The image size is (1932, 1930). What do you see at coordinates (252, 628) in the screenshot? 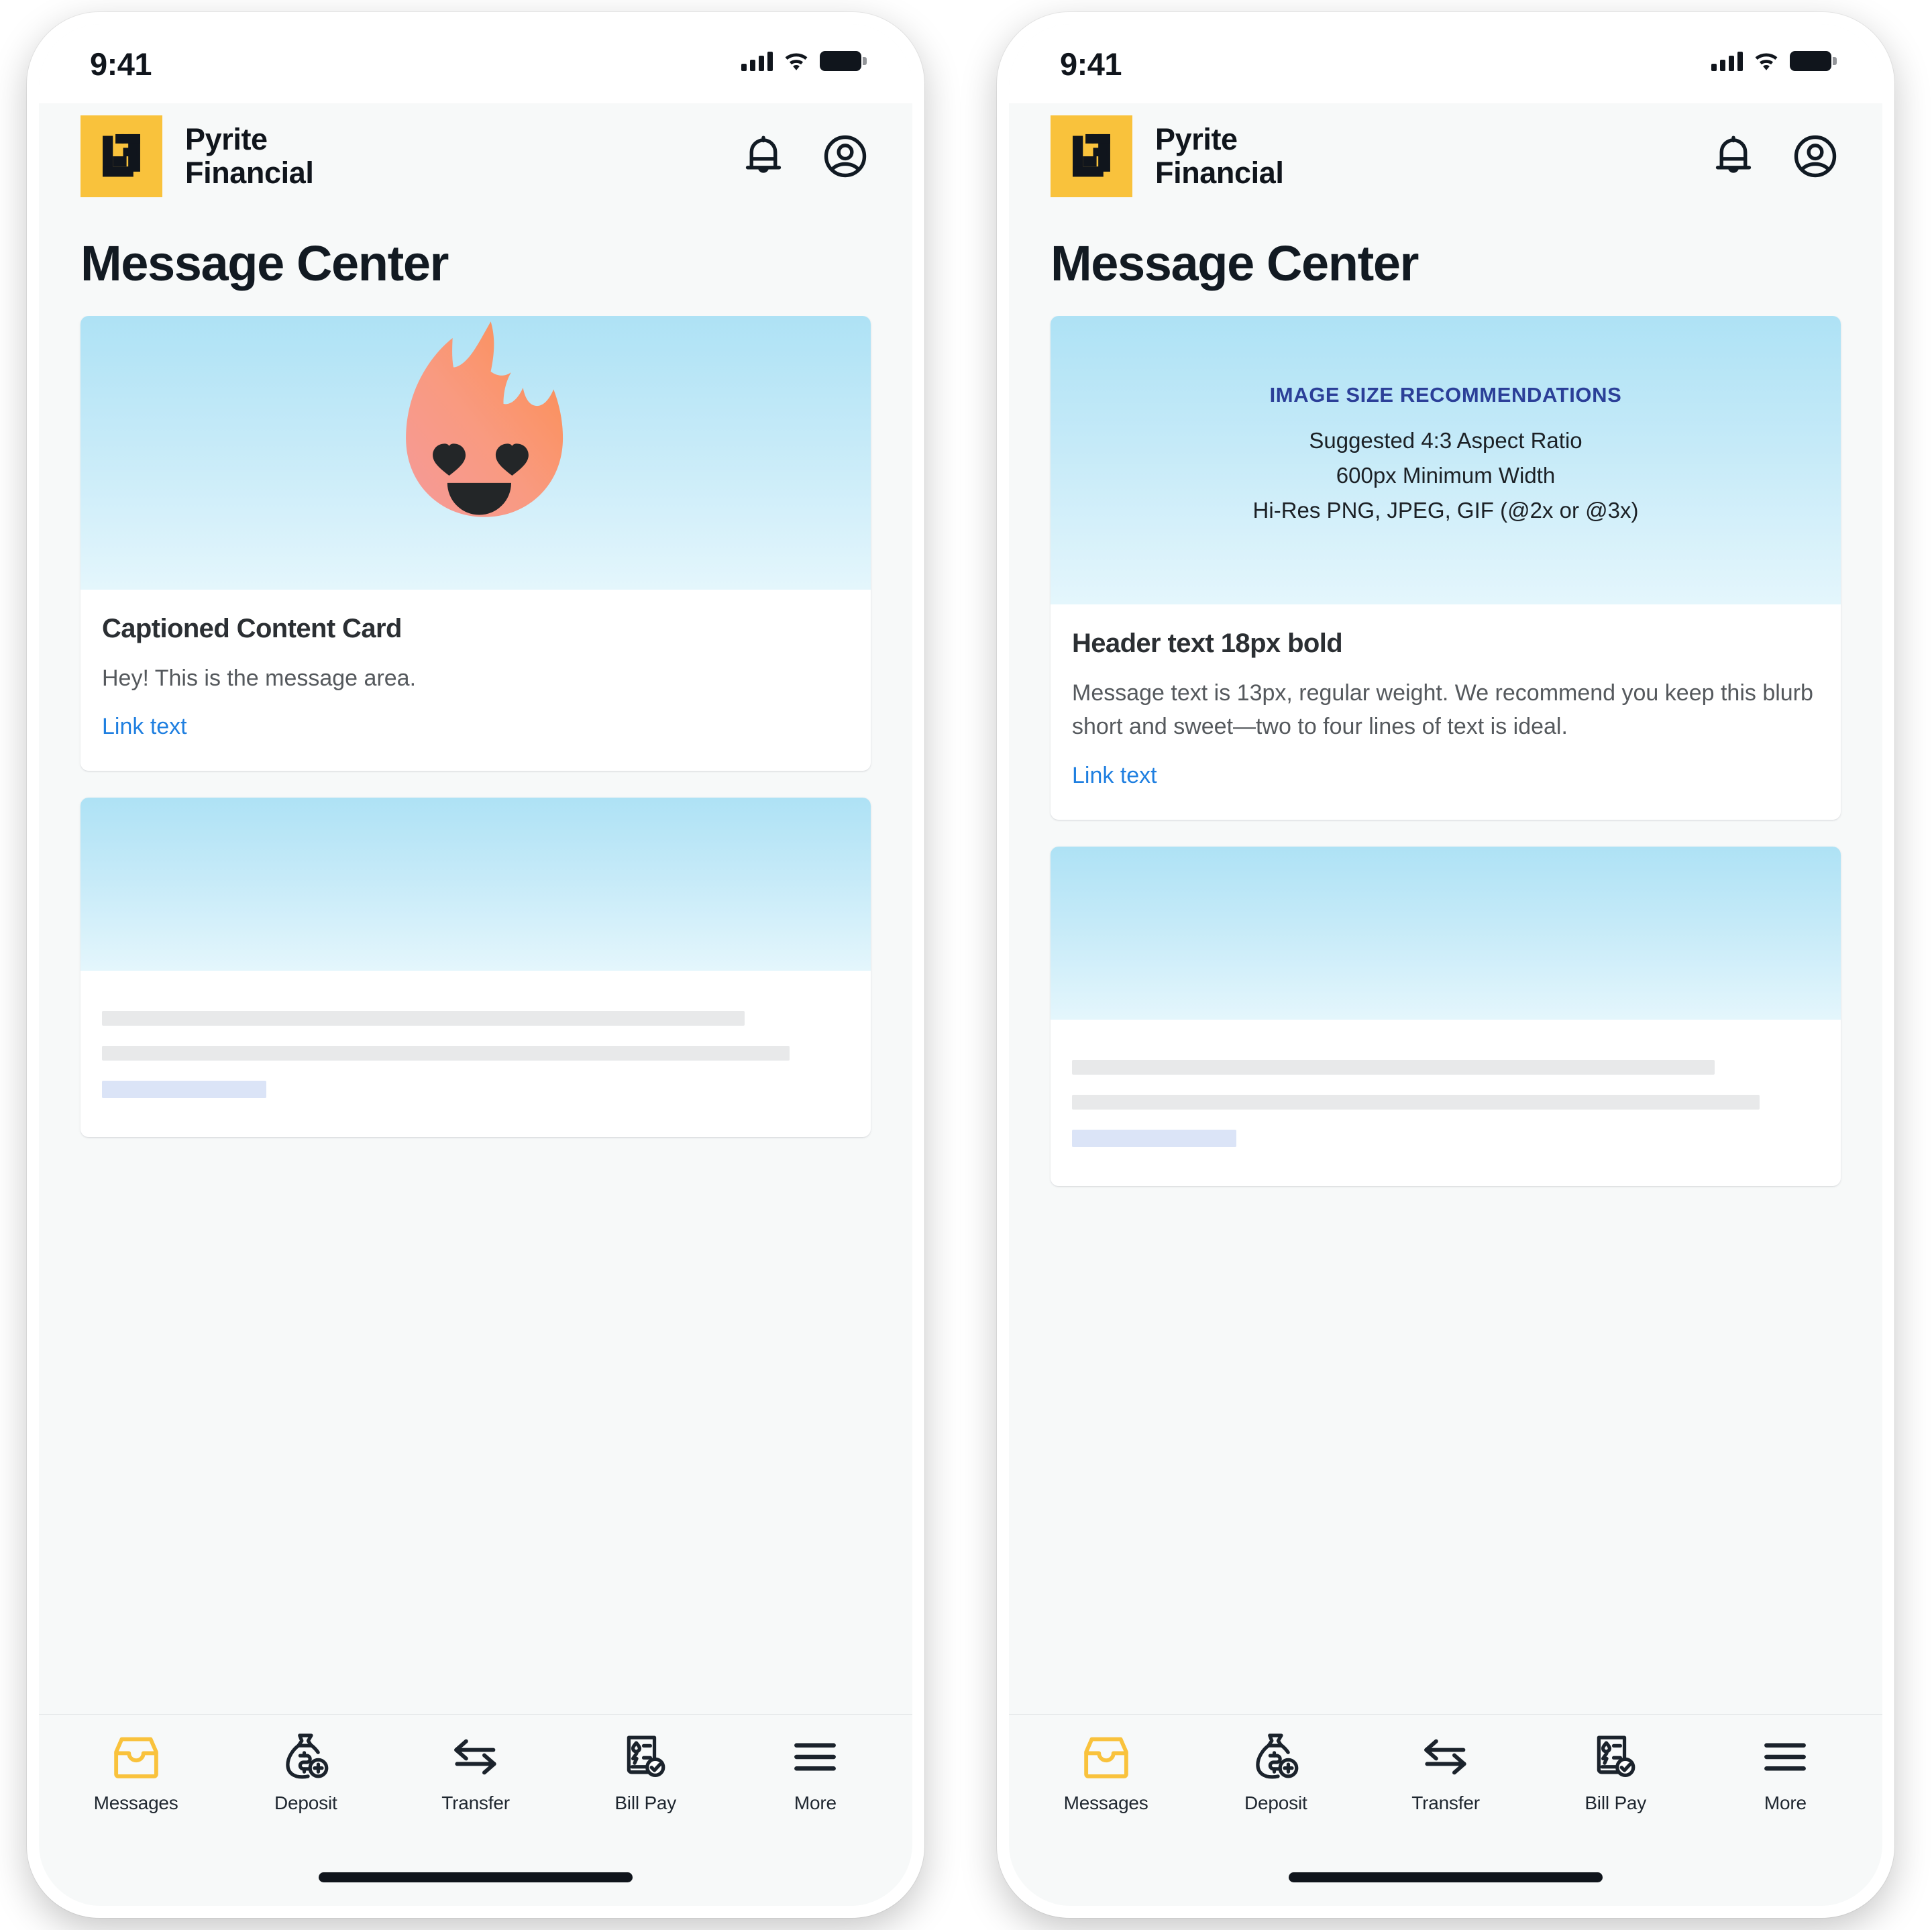
I see `card-title: Captioned Content Card` at bounding box center [252, 628].